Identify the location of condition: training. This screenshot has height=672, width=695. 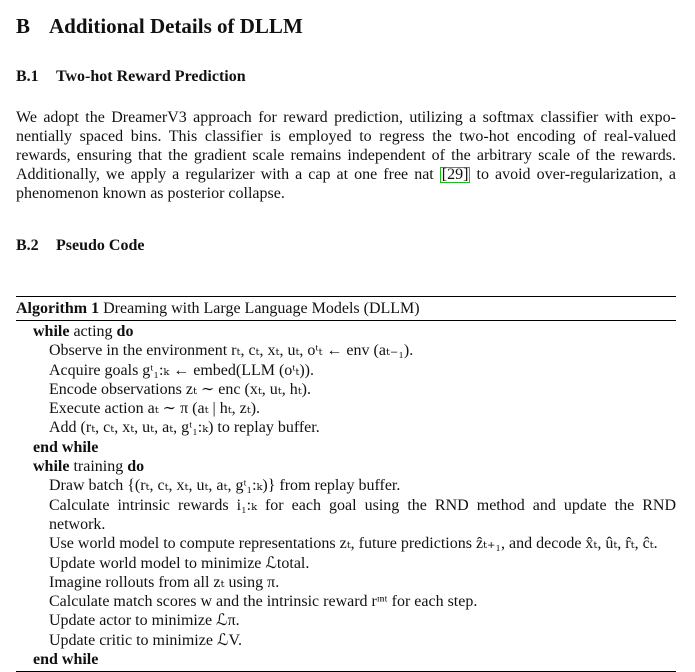
(98, 467).